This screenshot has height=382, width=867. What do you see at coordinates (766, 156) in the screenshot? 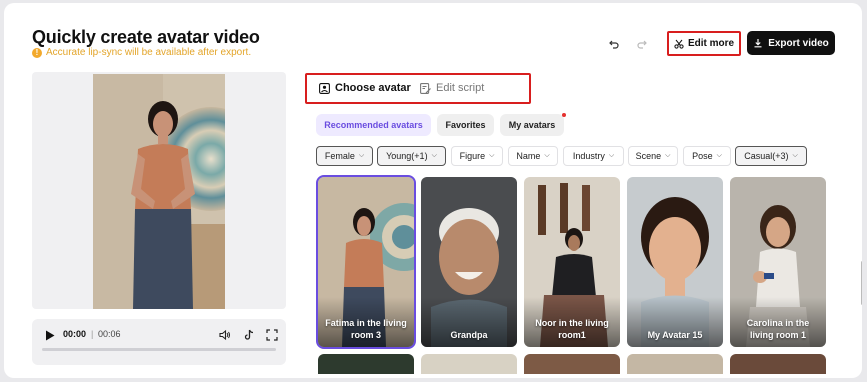
I see `filter-style-label: Casual(+3)` at bounding box center [766, 156].